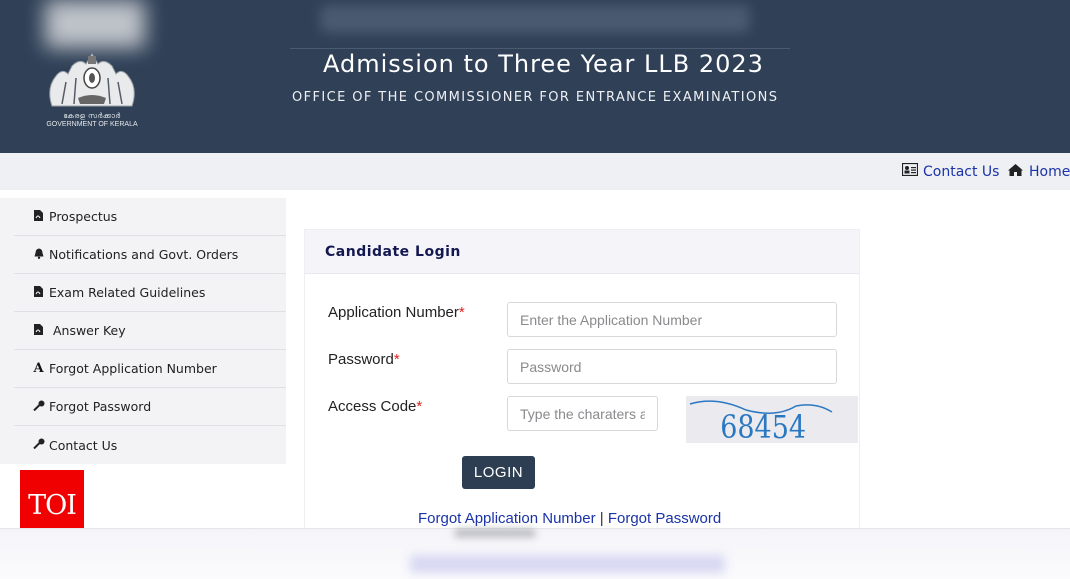 The image size is (1070, 579). I want to click on sidebar-item-forgot-application-number: A Forgot Application Number, so click(150, 369).